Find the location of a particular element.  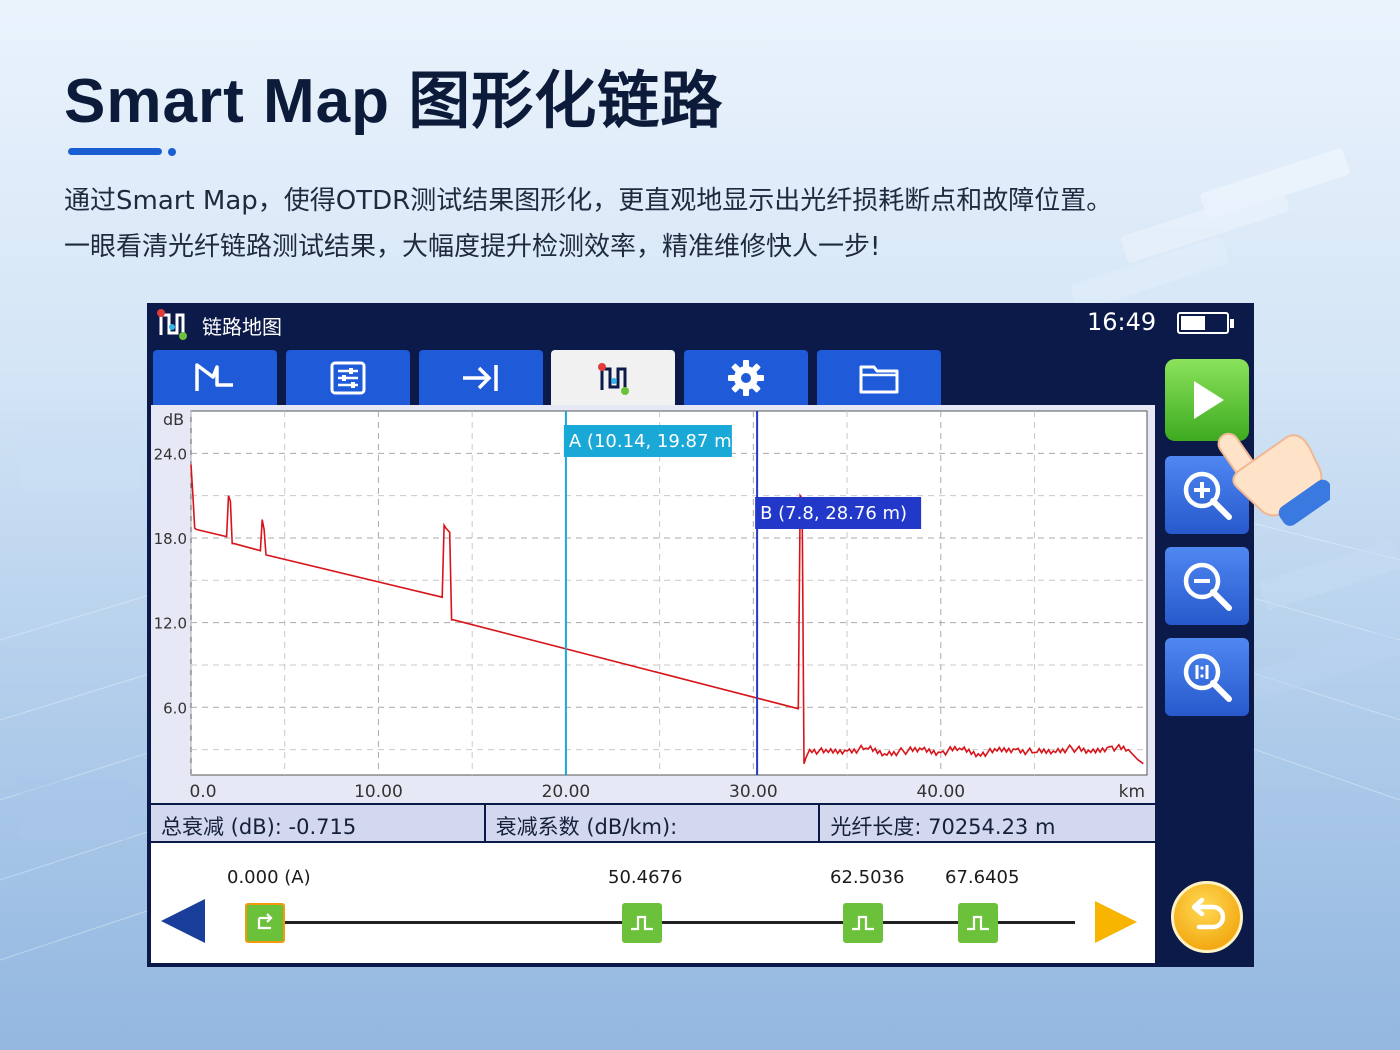

y-axis-unit-label: dB is located at coordinates (173, 419).